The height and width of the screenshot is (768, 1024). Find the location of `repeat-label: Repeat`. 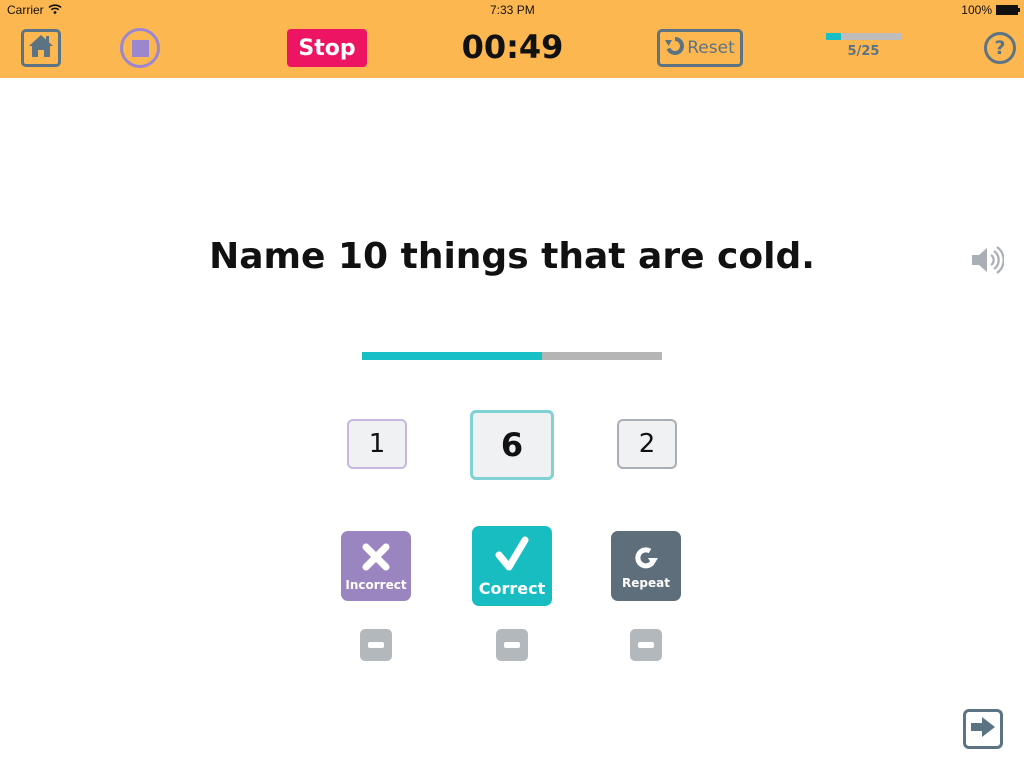

repeat-label: Repeat is located at coordinates (646, 582).